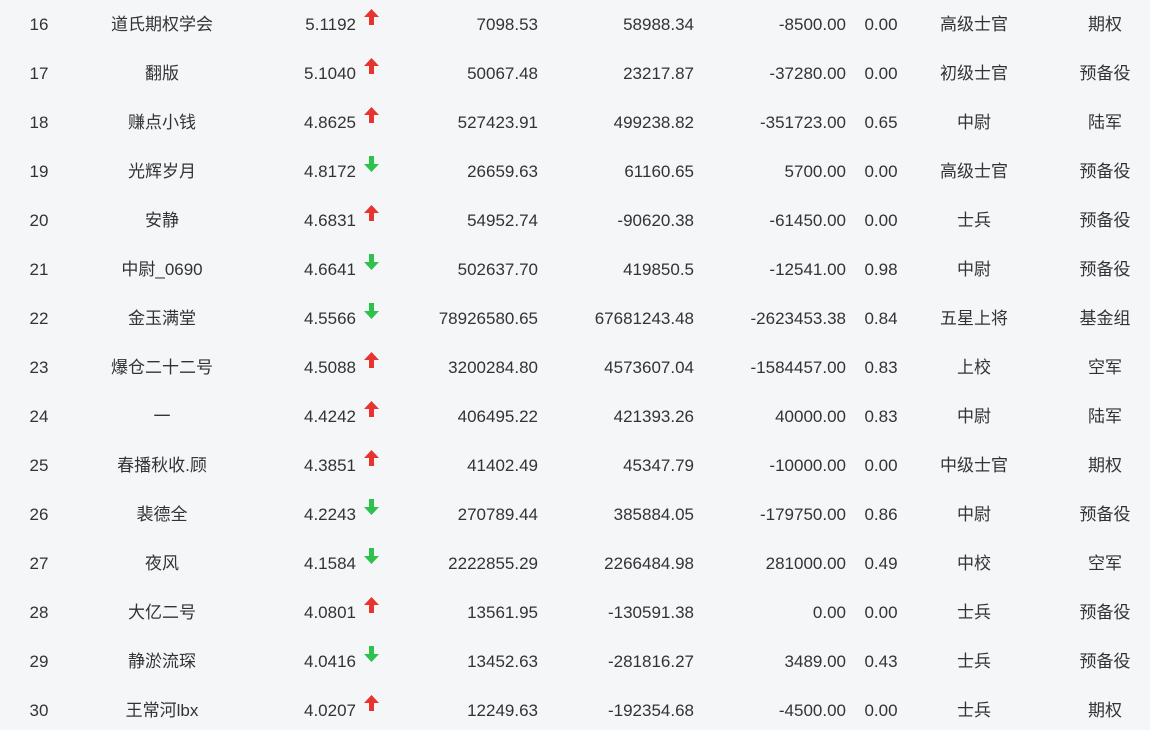 The width and height of the screenshot is (1150, 730). What do you see at coordinates (658, 24) in the screenshot?
I see `value-col-2: 58988.34` at bounding box center [658, 24].